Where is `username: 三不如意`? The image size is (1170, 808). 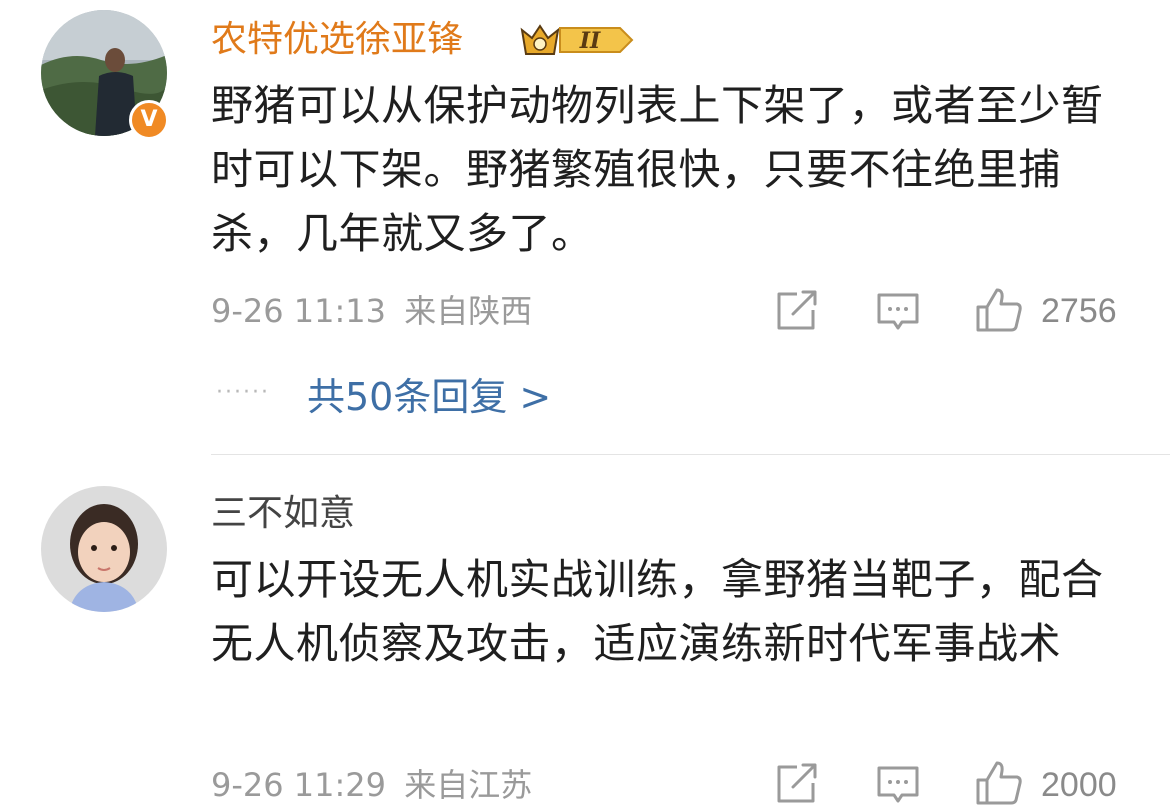 username: 三不如意 is located at coordinates (283, 514).